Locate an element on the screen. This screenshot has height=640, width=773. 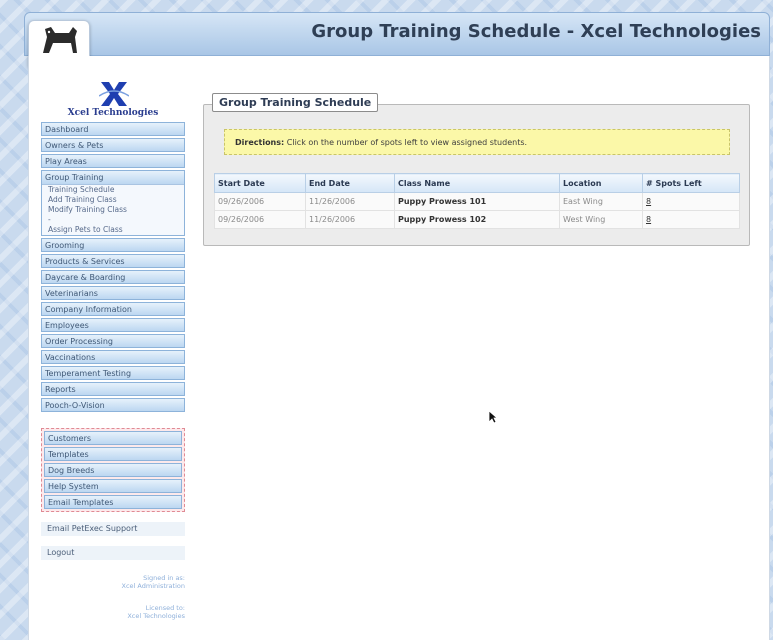
directions-label: Directions: is located at coordinates (260, 142).